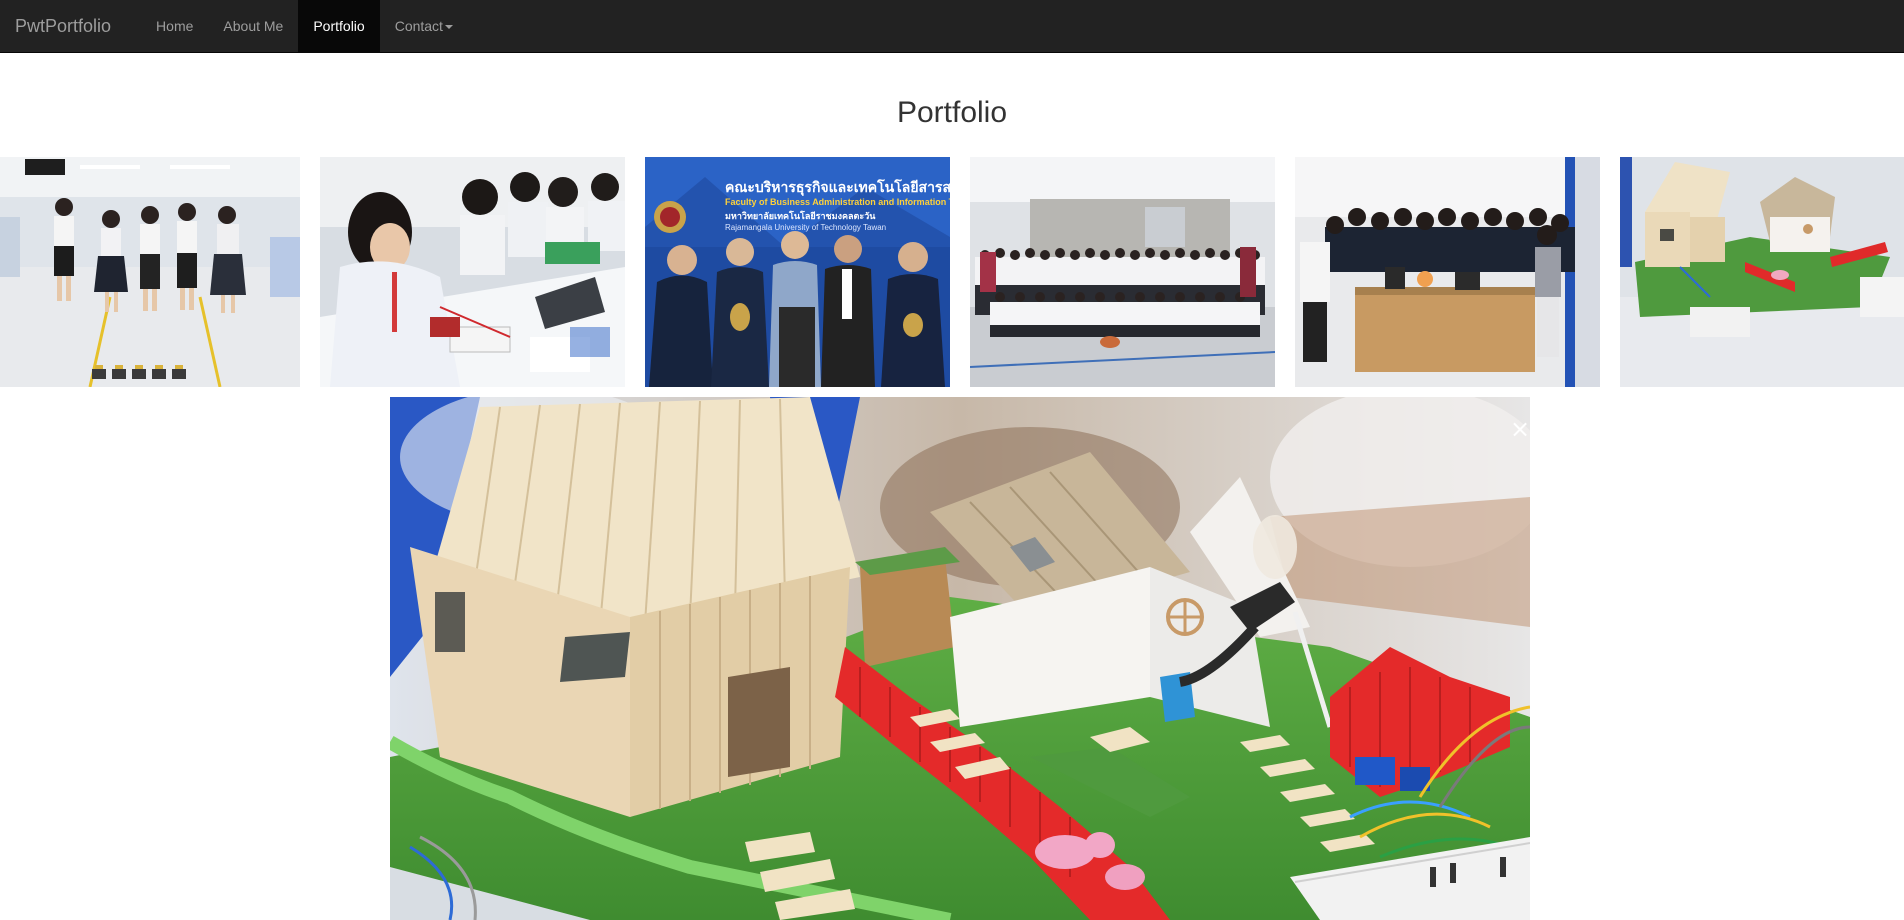  I want to click on nav-home-link: Home, so click(174, 26).